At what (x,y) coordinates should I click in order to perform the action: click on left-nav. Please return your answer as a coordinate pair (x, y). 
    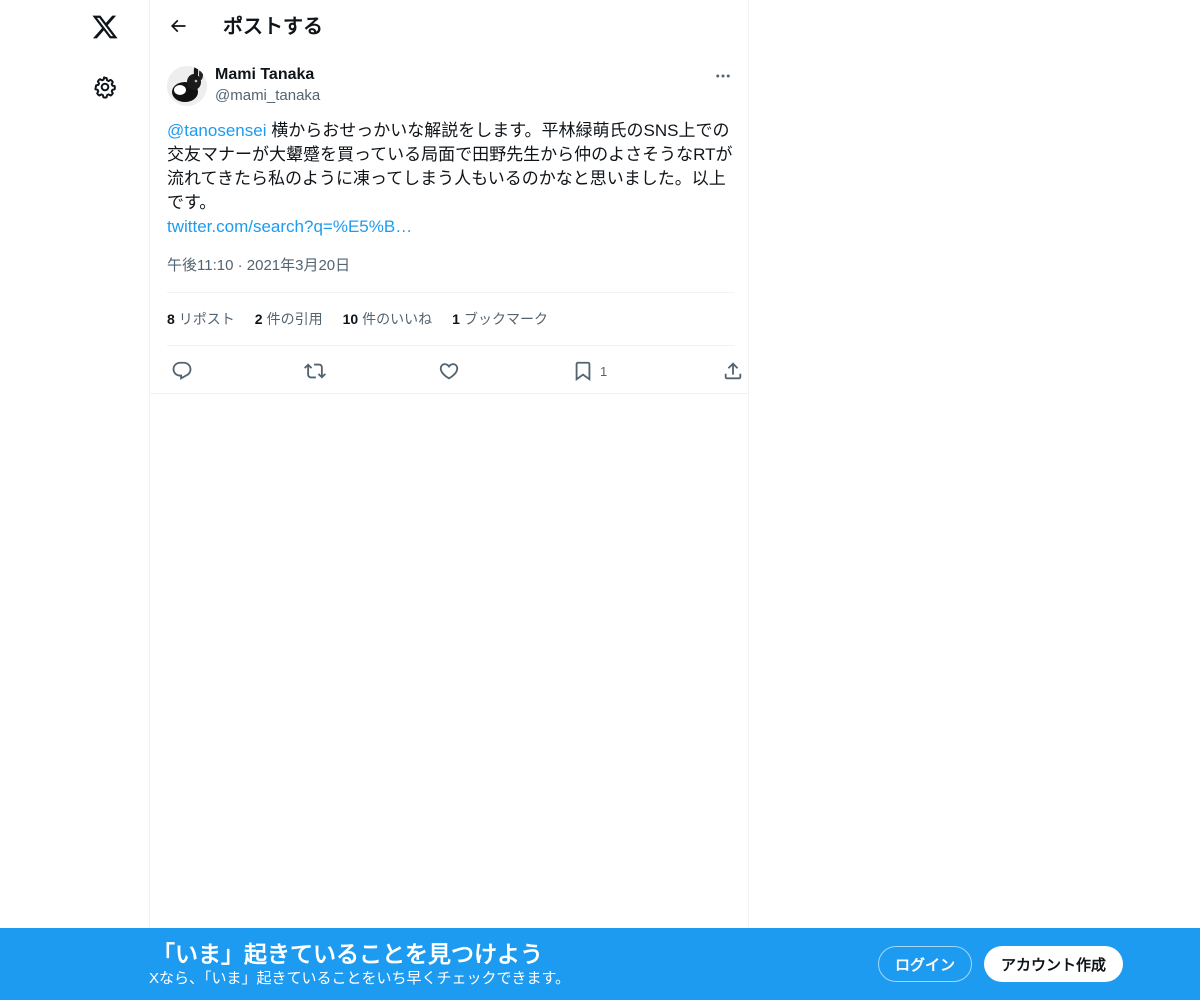
    Looking at the image, I should click on (75, 500).